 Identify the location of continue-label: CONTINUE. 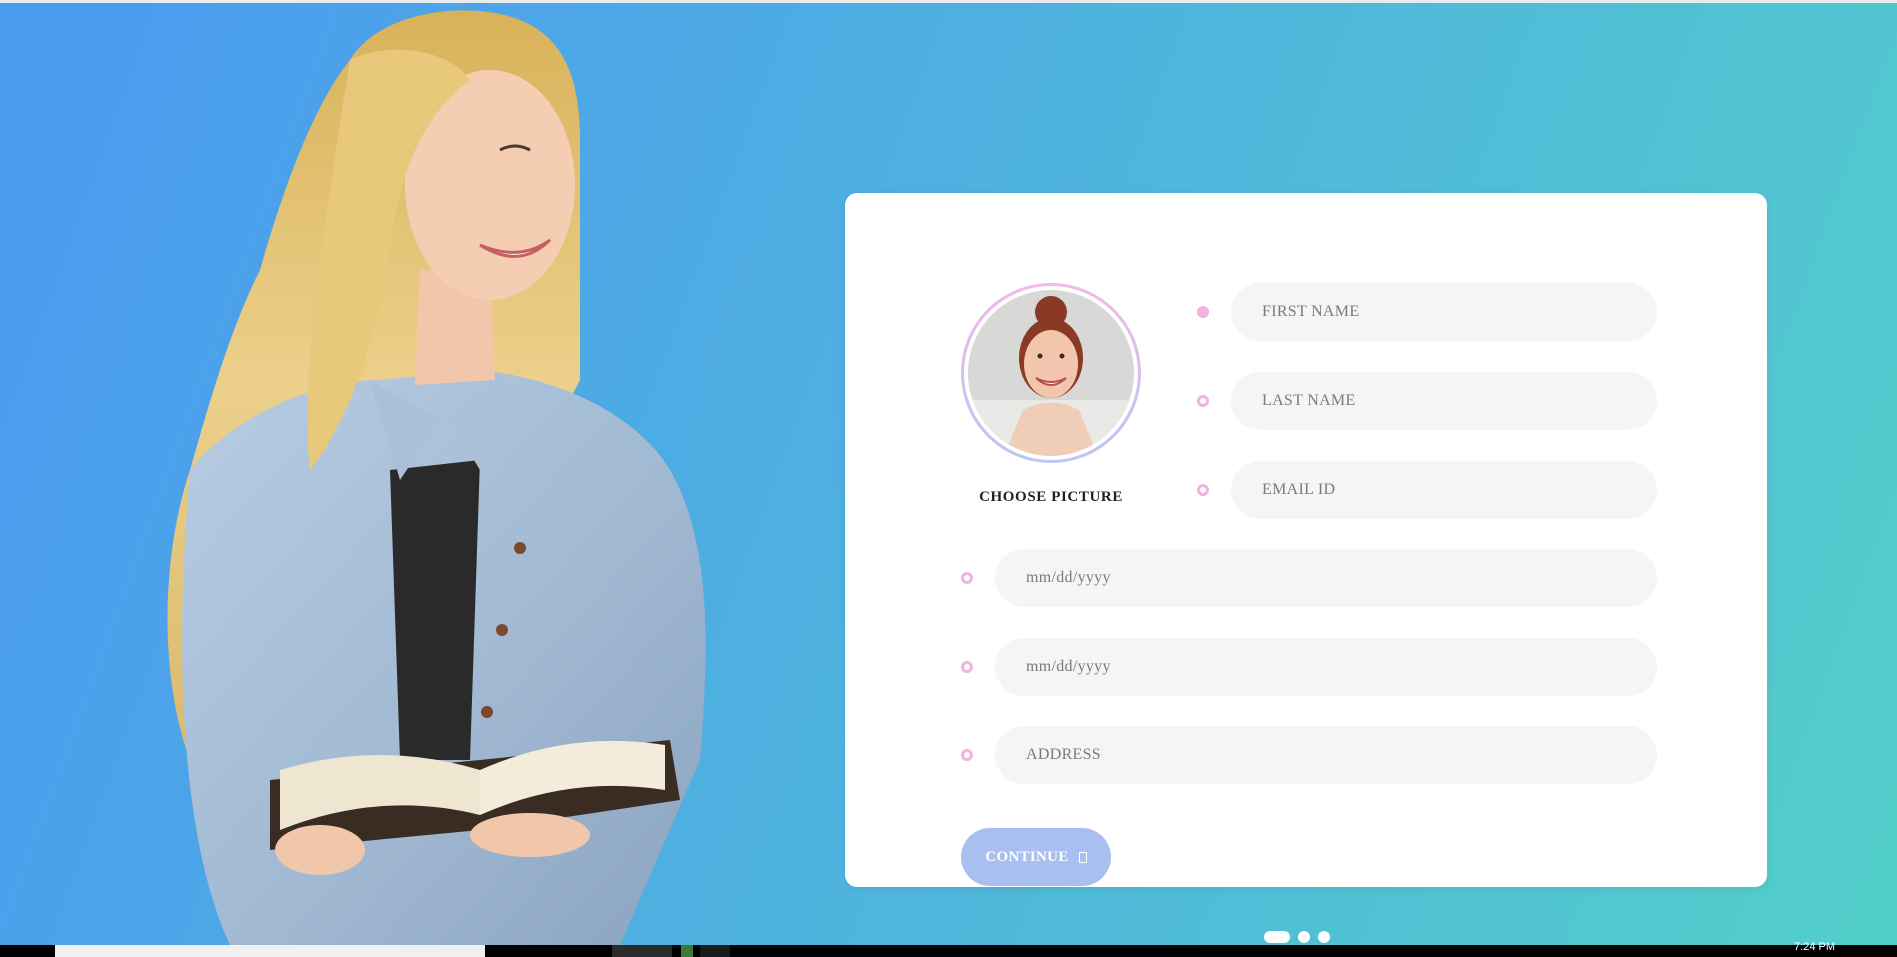
(1027, 856).